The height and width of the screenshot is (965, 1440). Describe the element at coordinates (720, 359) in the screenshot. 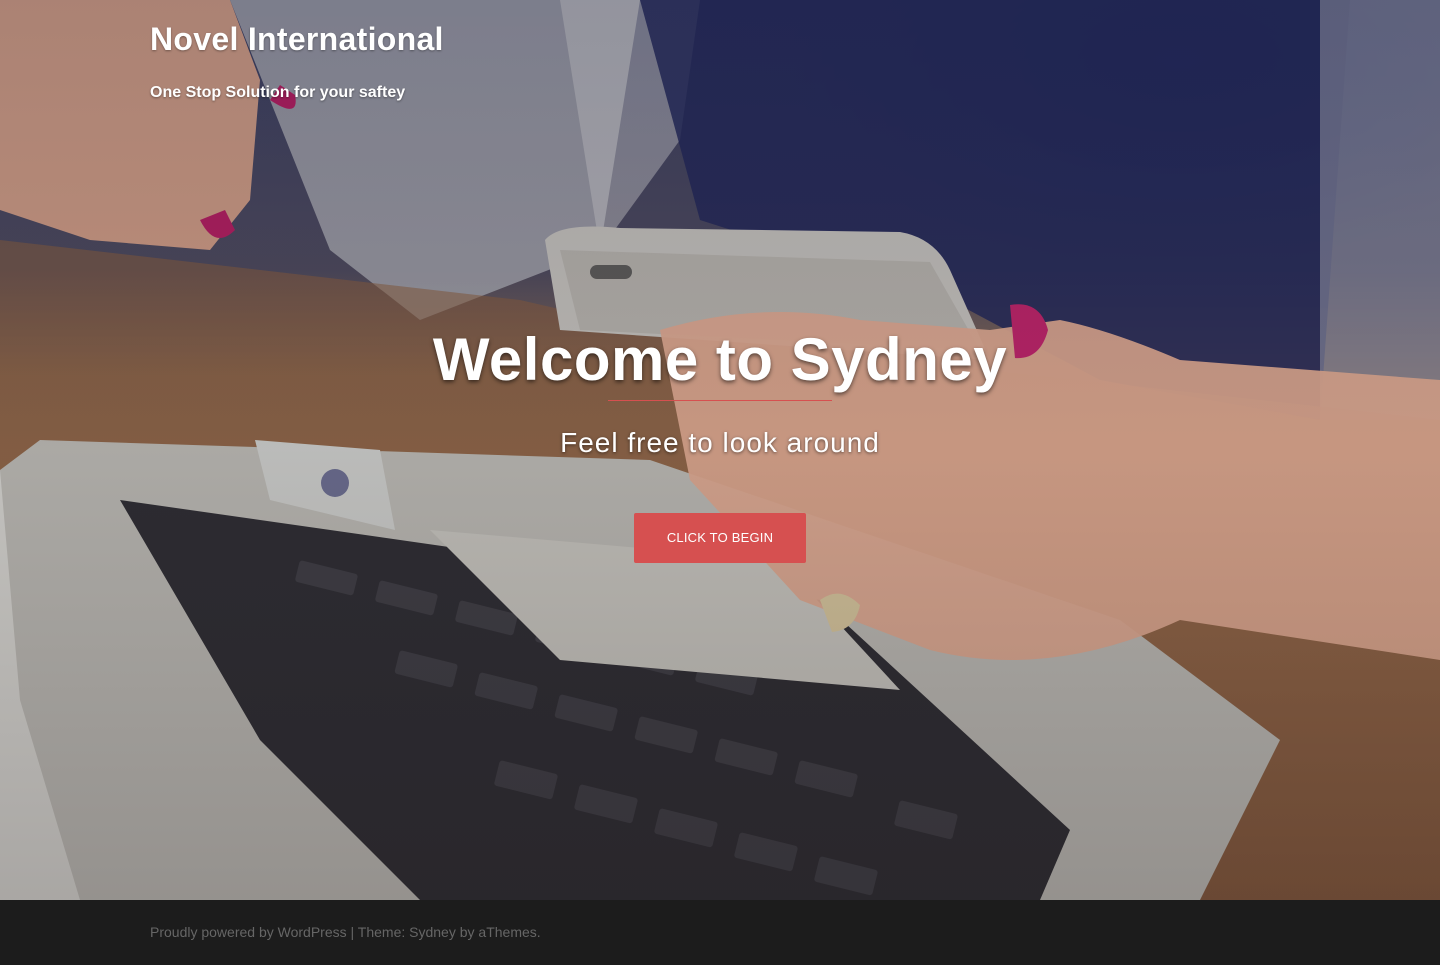

I see `hero-title: Welcome to Sydney` at that location.